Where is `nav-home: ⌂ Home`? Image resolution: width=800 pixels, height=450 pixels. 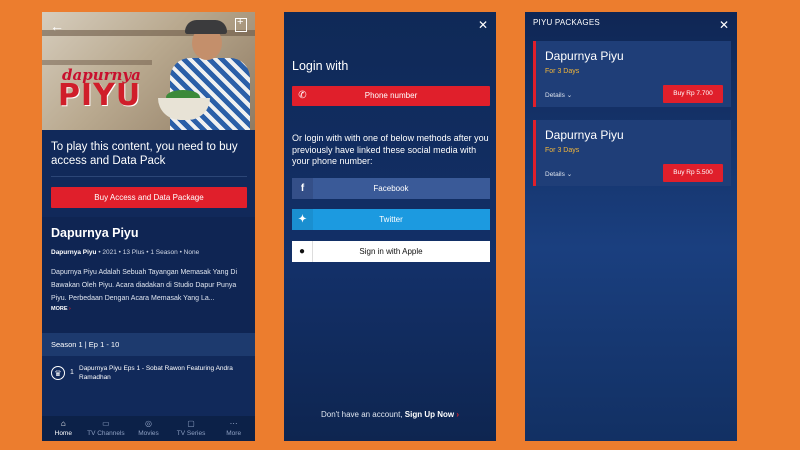
nav-home: ⌂ Home is located at coordinates (63, 428).